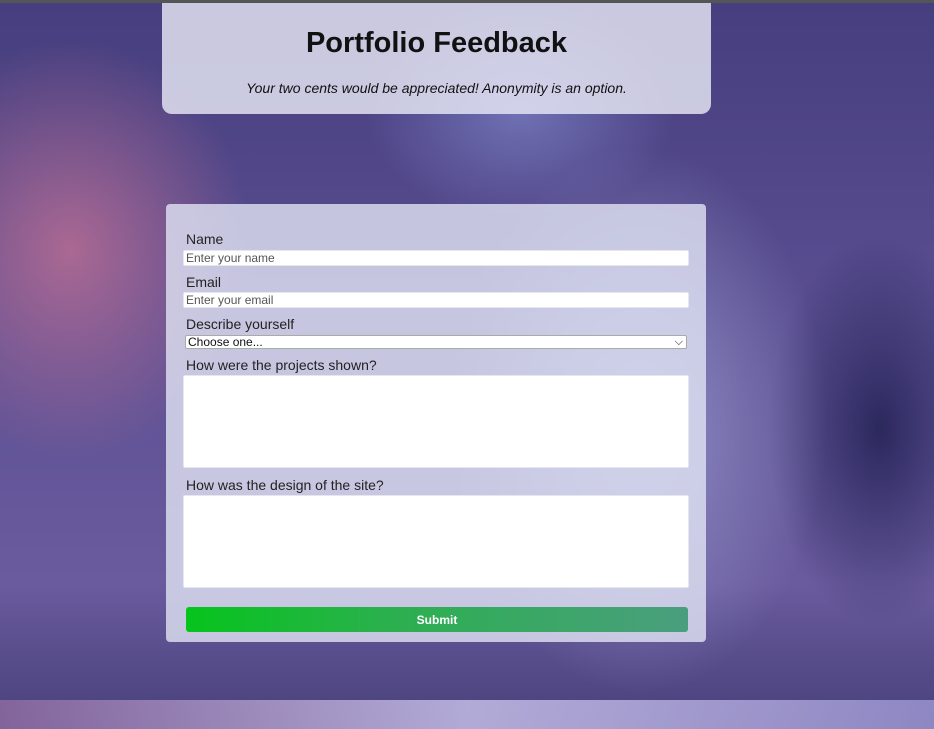 The height and width of the screenshot is (729, 934). Describe the element at coordinates (436, 300) in the screenshot. I see `email-input: Enter your email` at that location.